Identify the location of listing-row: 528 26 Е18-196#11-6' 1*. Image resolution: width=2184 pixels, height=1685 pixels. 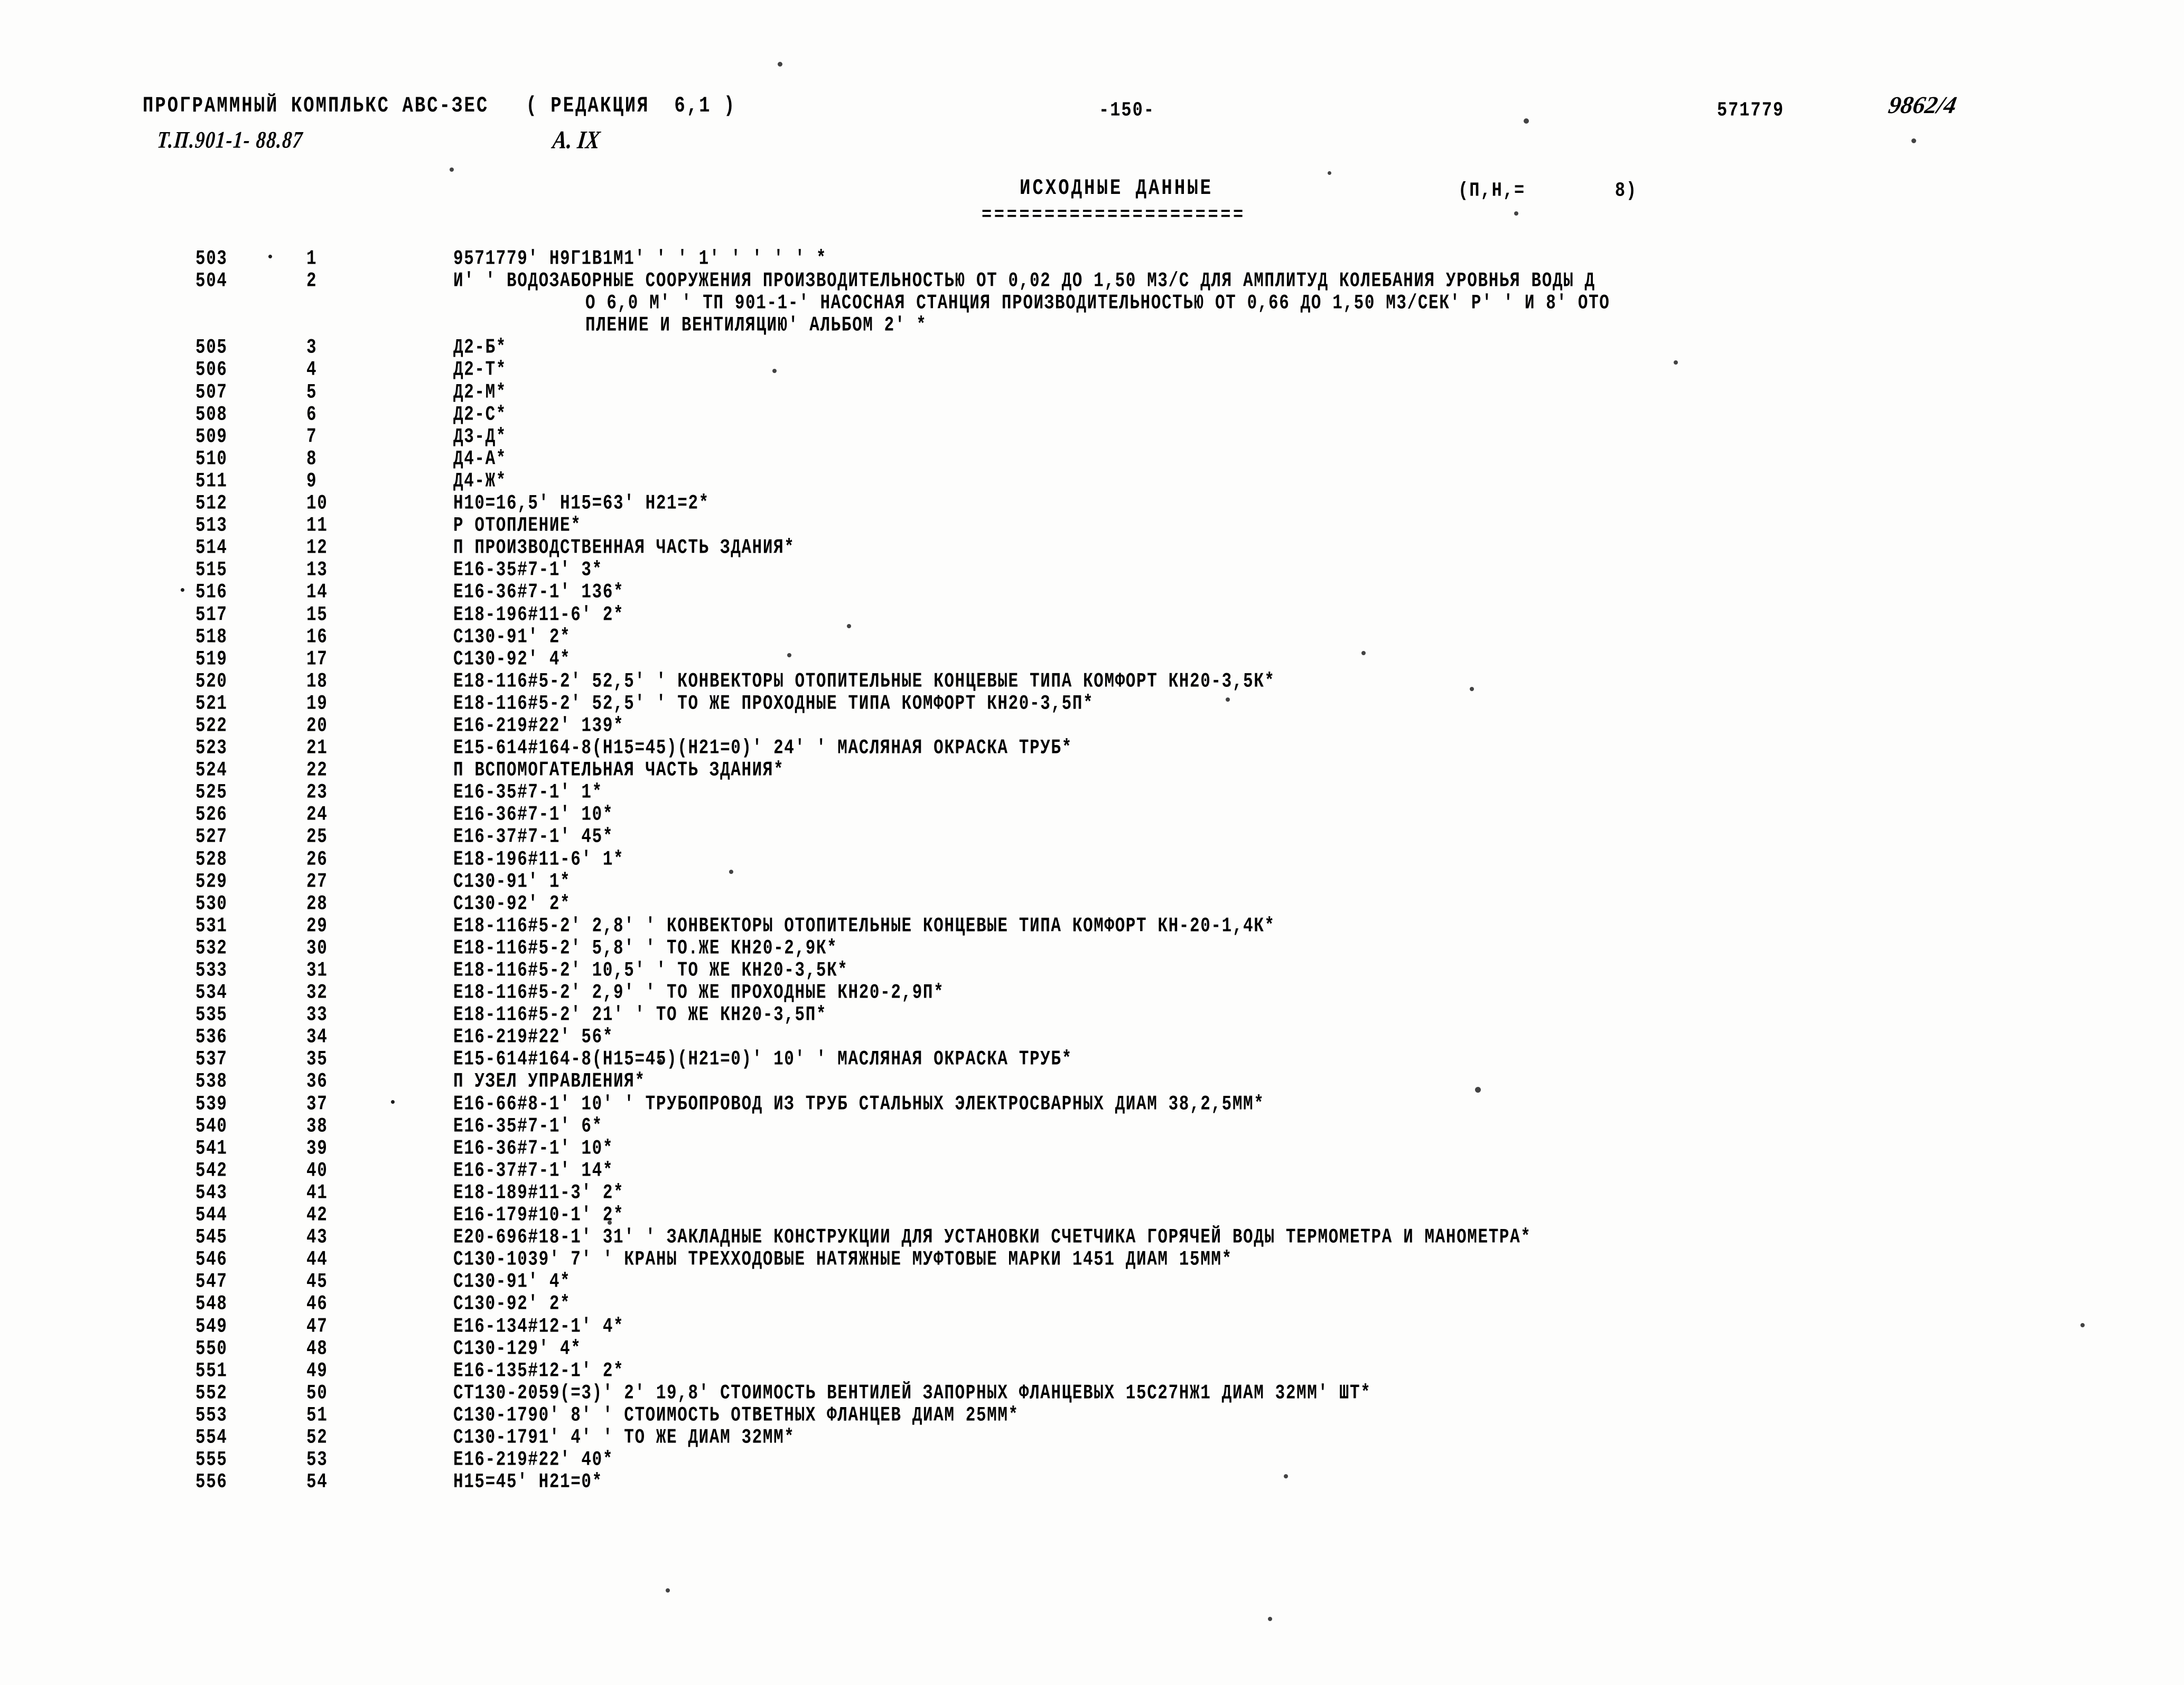
(1092, 860).